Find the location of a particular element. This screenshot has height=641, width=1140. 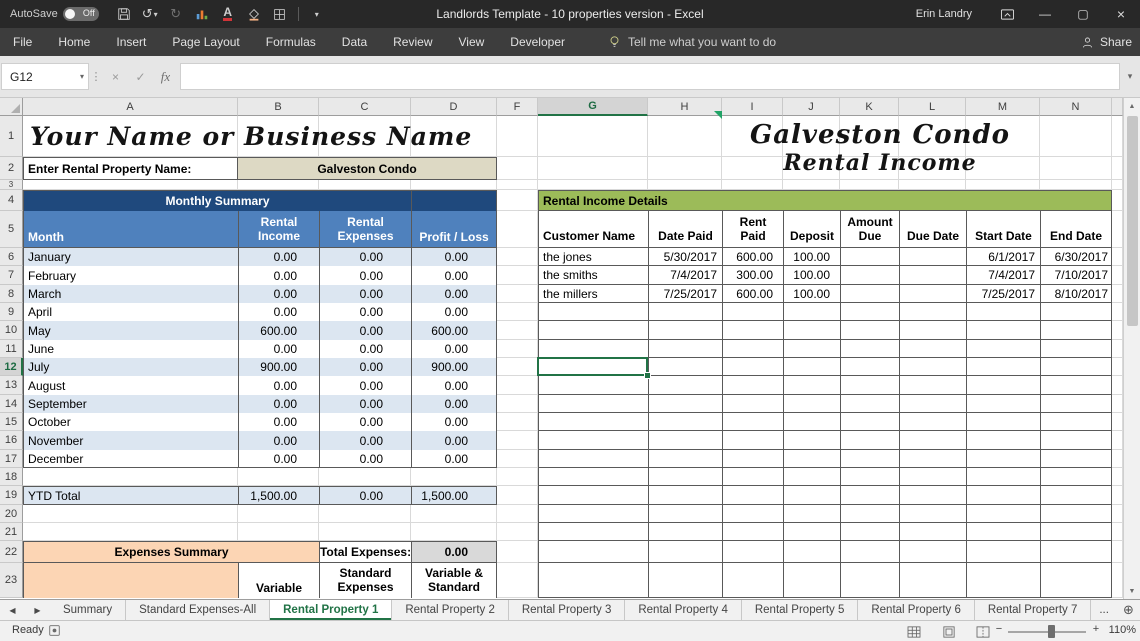

cell-n13 is located at coordinates (1076, 385).